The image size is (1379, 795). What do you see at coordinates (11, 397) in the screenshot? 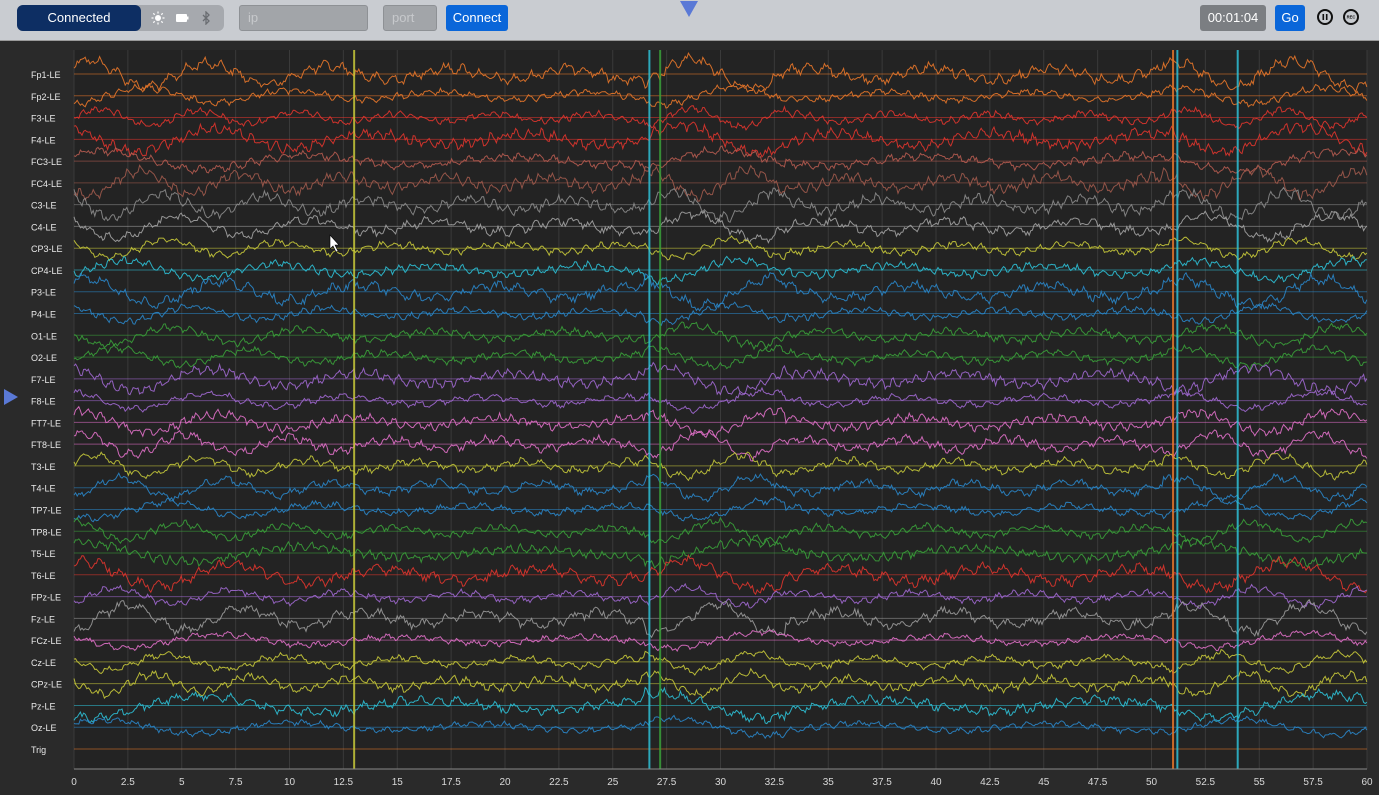
I see `channel-pointer-icon` at bounding box center [11, 397].